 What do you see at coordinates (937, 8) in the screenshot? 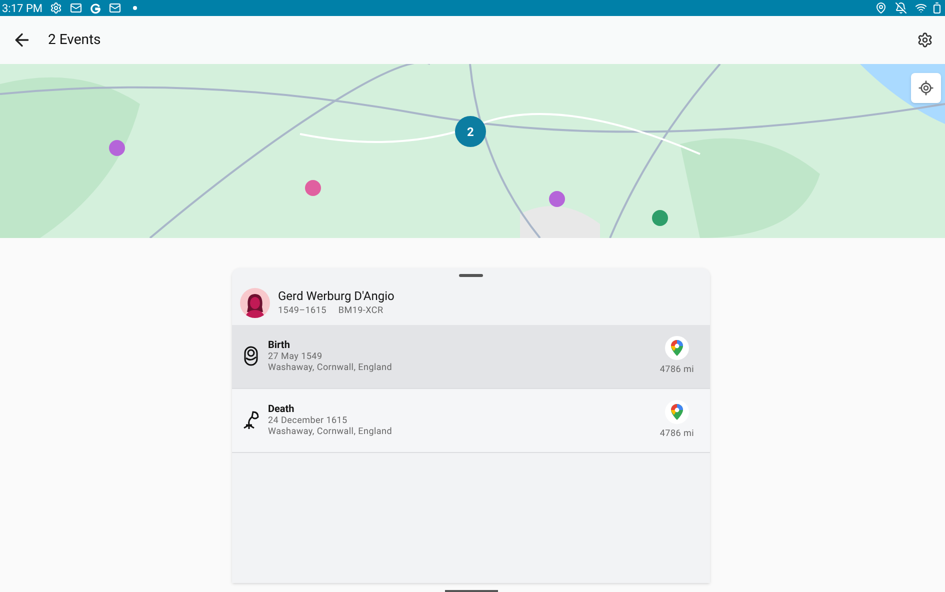
I see `battery-icon` at bounding box center [937, 8].